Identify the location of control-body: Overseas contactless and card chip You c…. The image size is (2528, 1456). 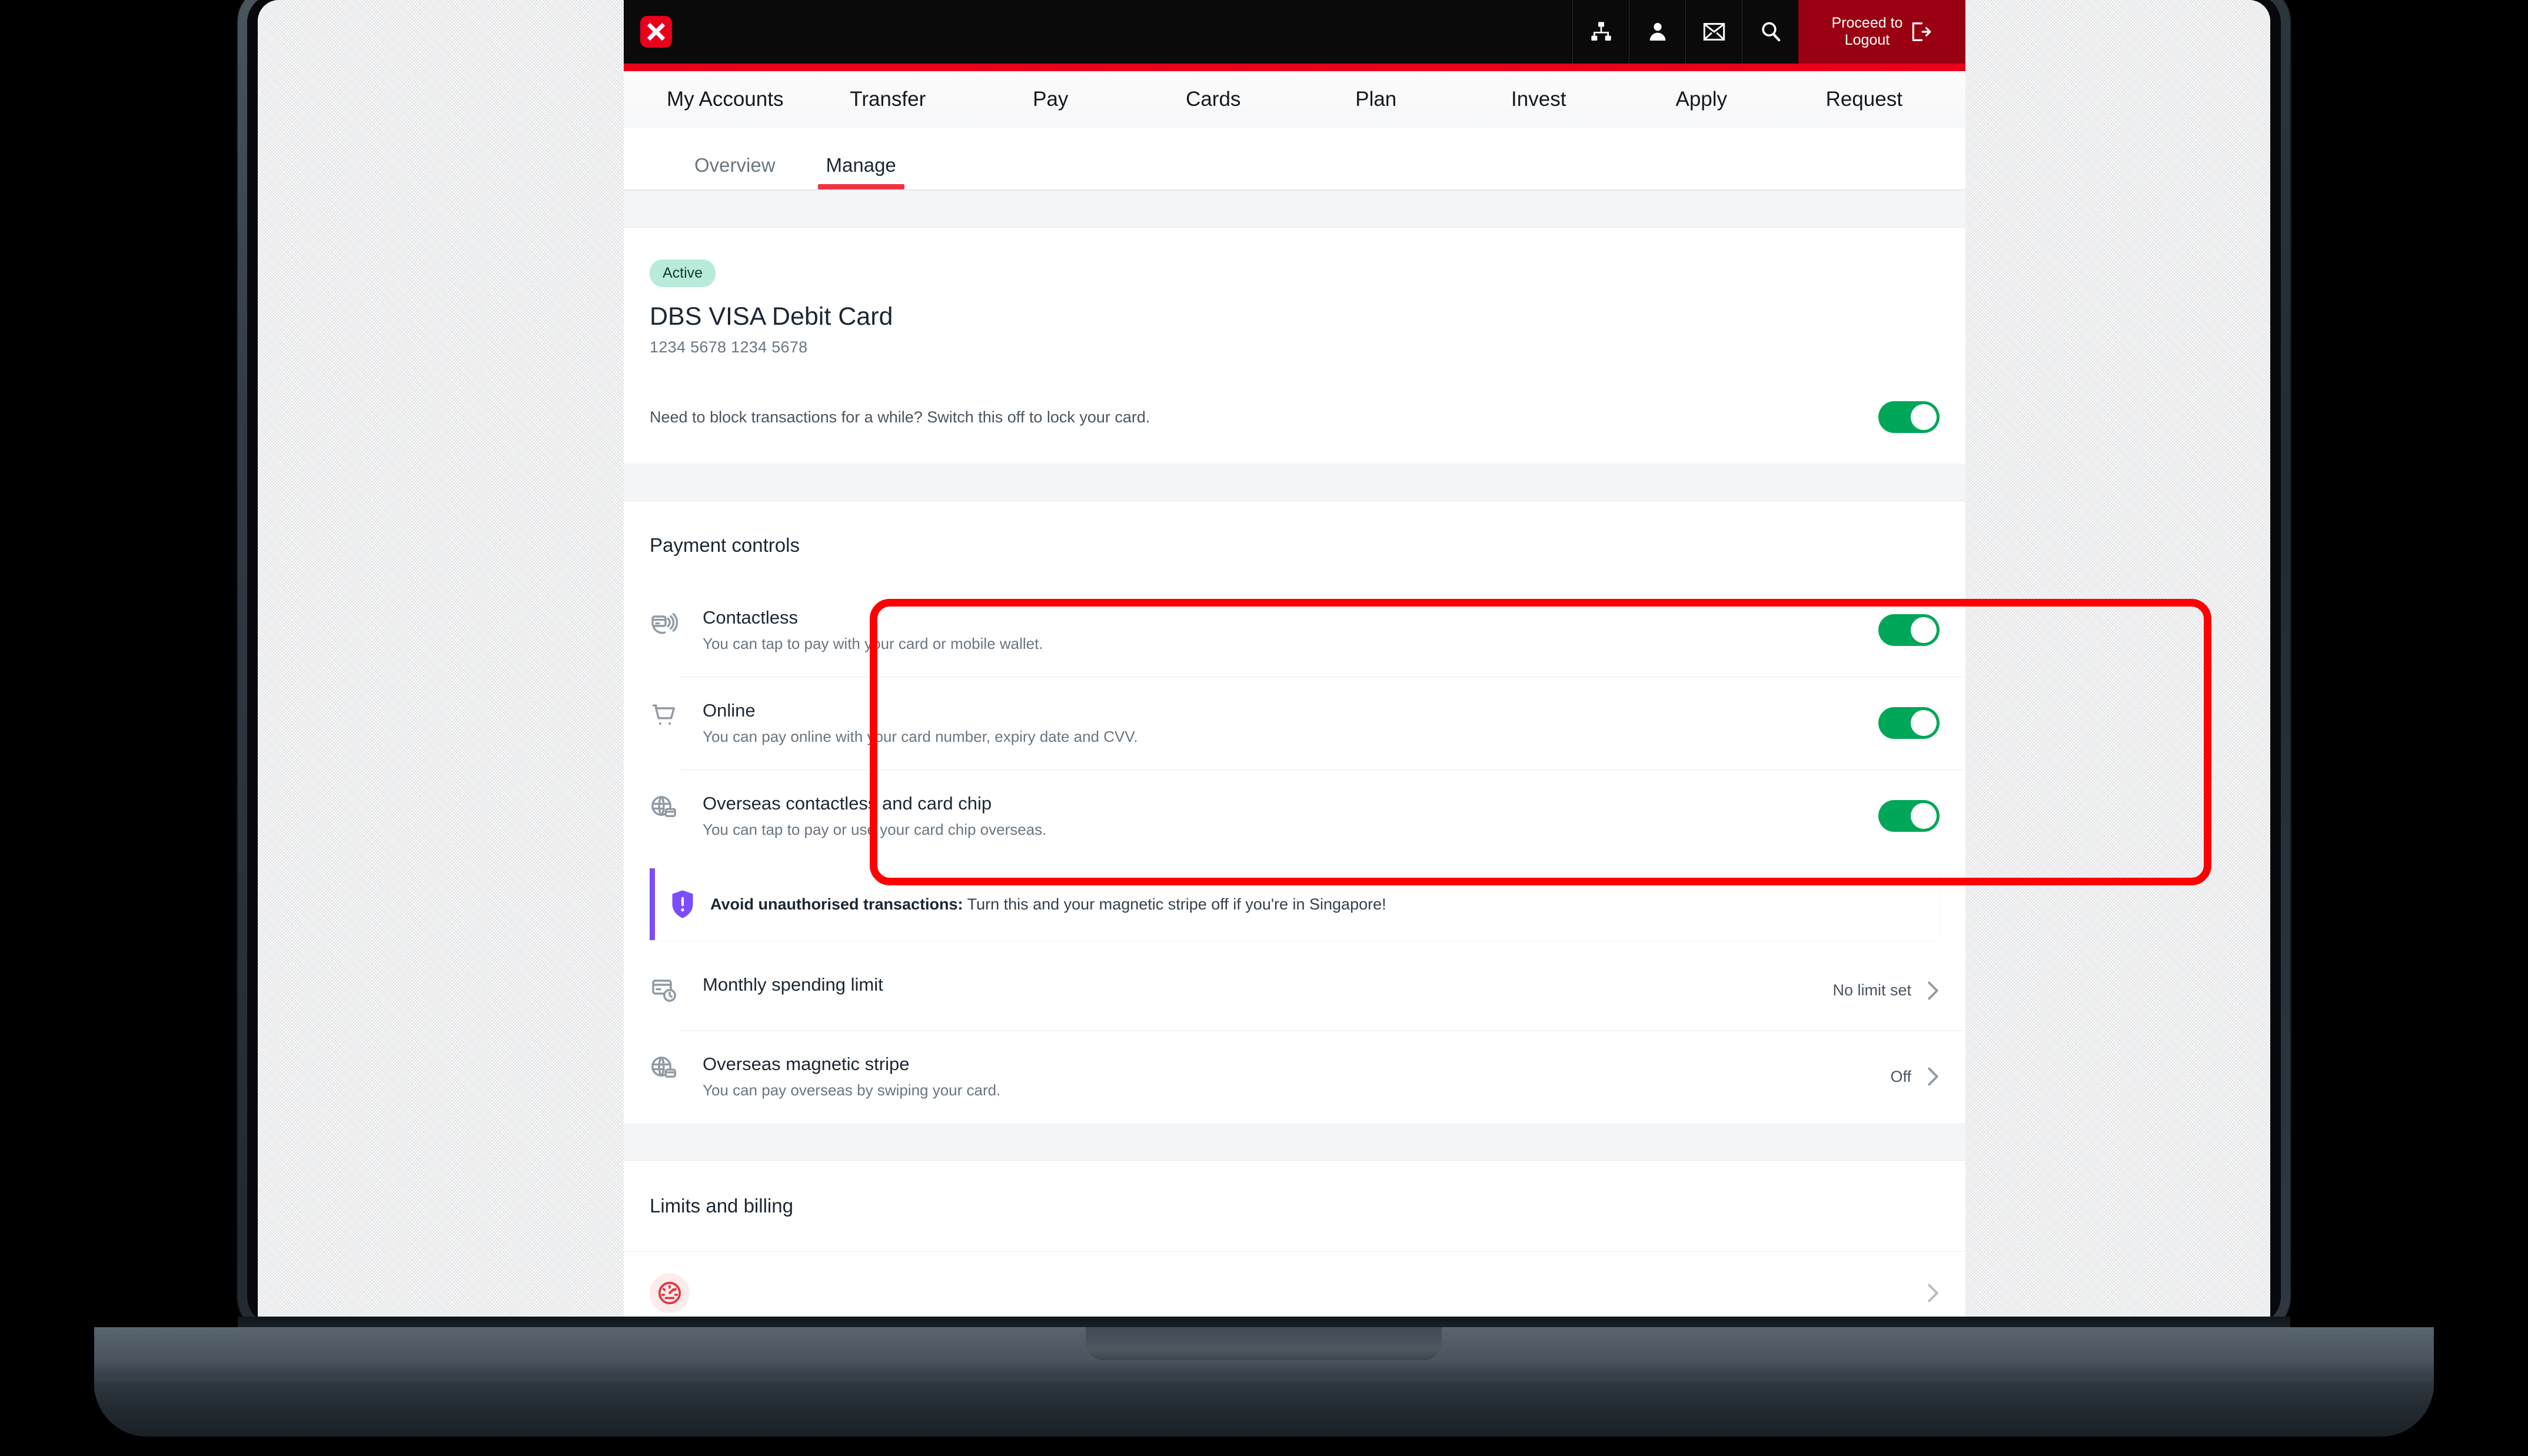
(1290, 816).